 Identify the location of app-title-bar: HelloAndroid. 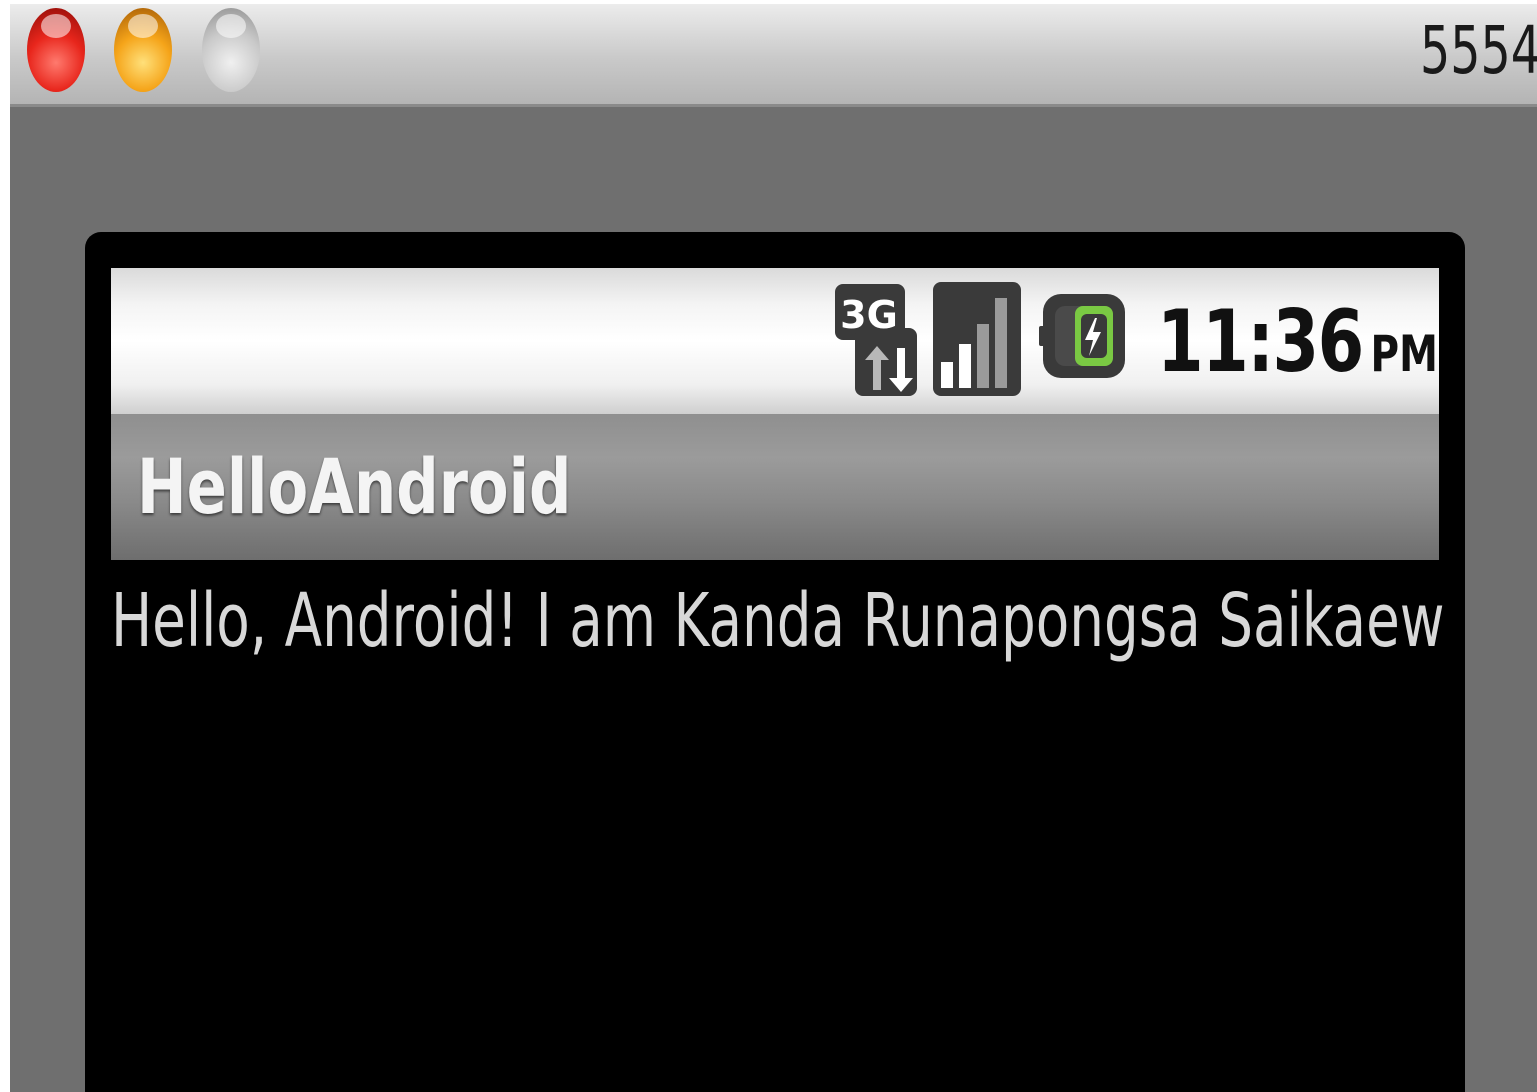
(775, 487).